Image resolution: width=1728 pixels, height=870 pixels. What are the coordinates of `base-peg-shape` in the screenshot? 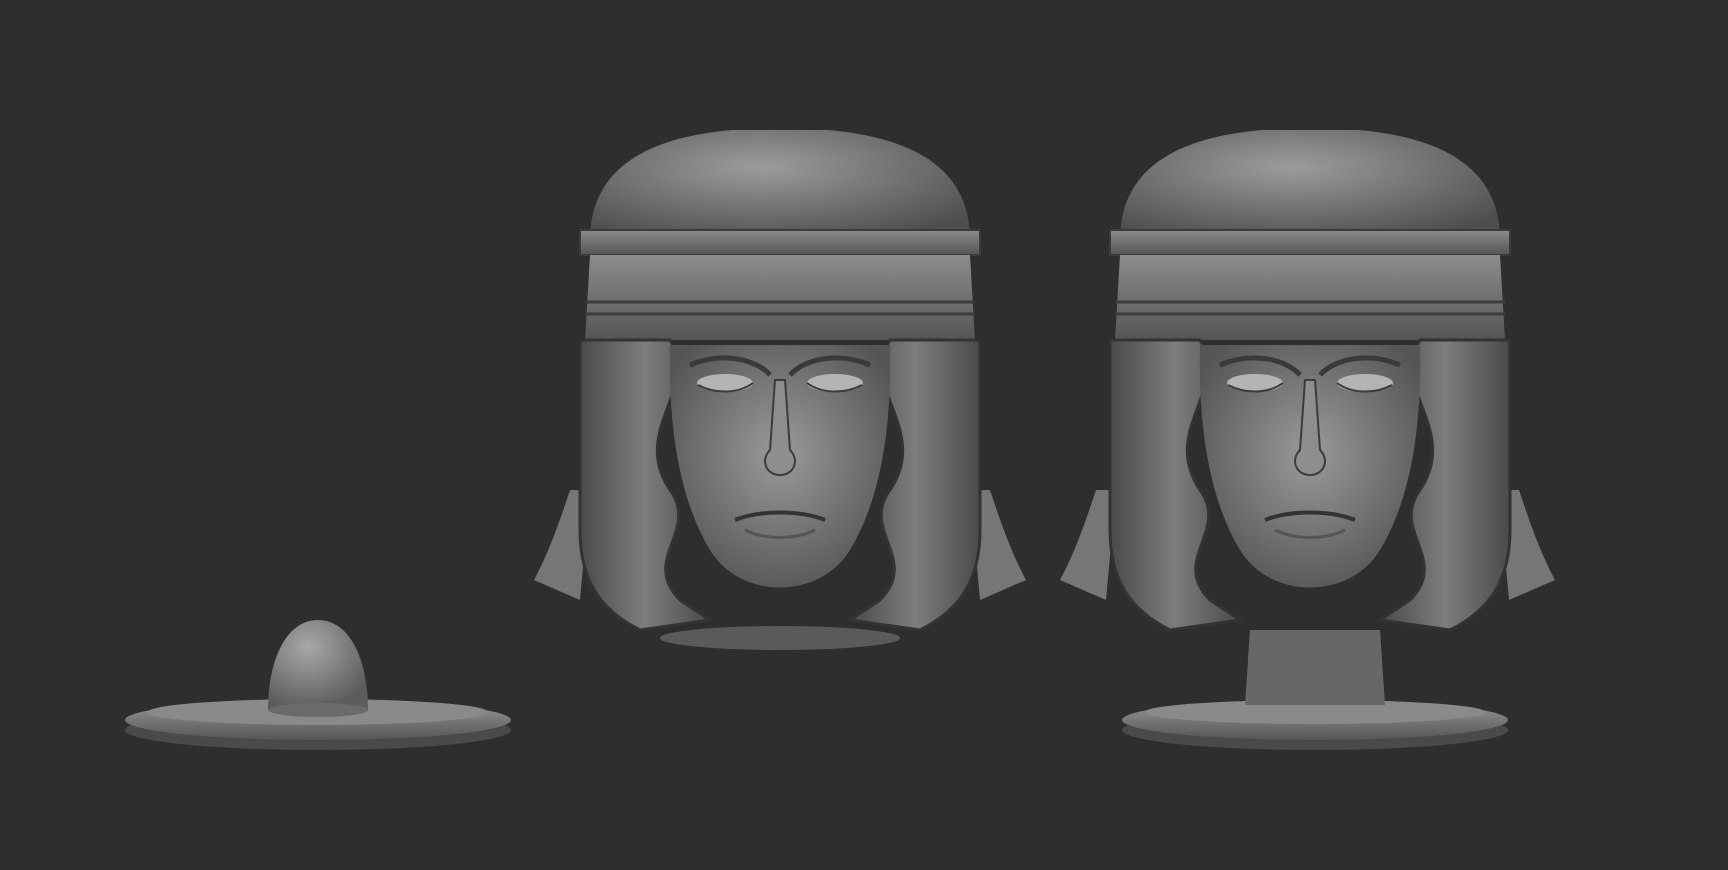 It's located at (318, 685).